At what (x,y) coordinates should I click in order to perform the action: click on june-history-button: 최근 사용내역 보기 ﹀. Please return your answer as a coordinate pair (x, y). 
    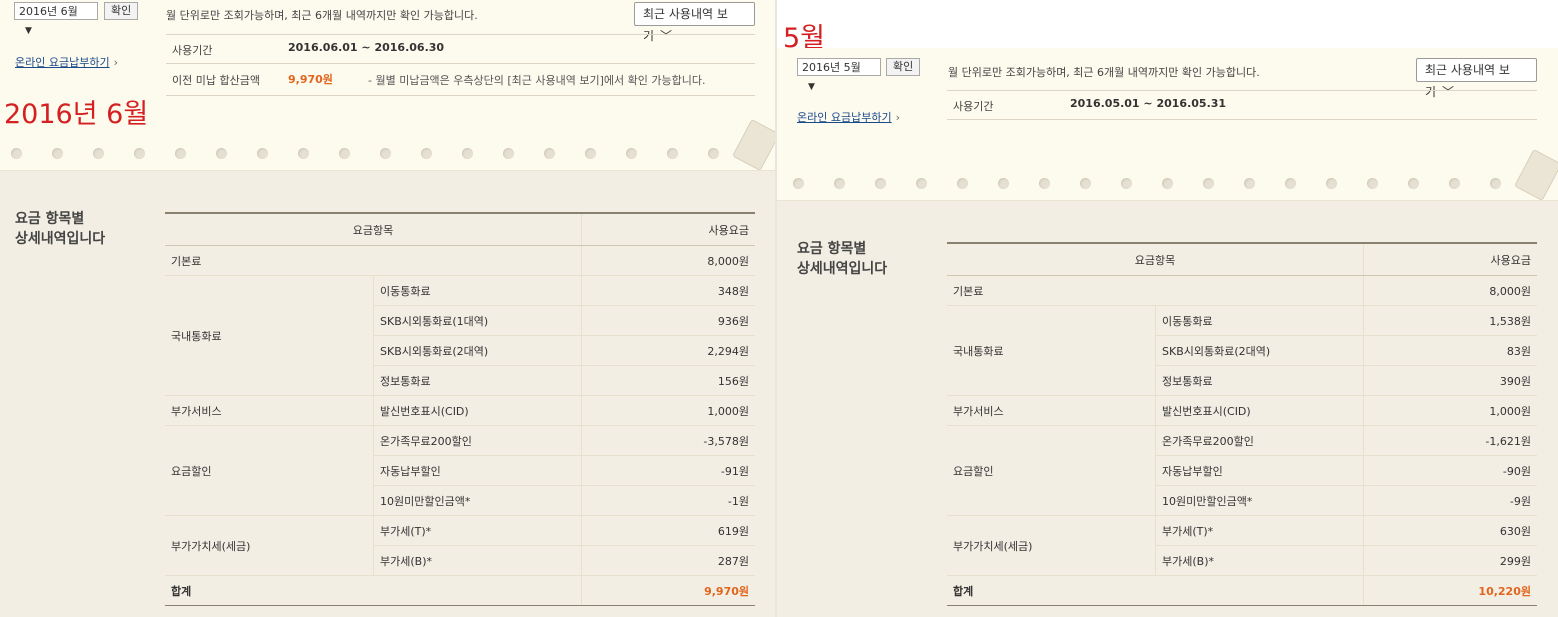
    Looking at the image, I should click on (694, 22).